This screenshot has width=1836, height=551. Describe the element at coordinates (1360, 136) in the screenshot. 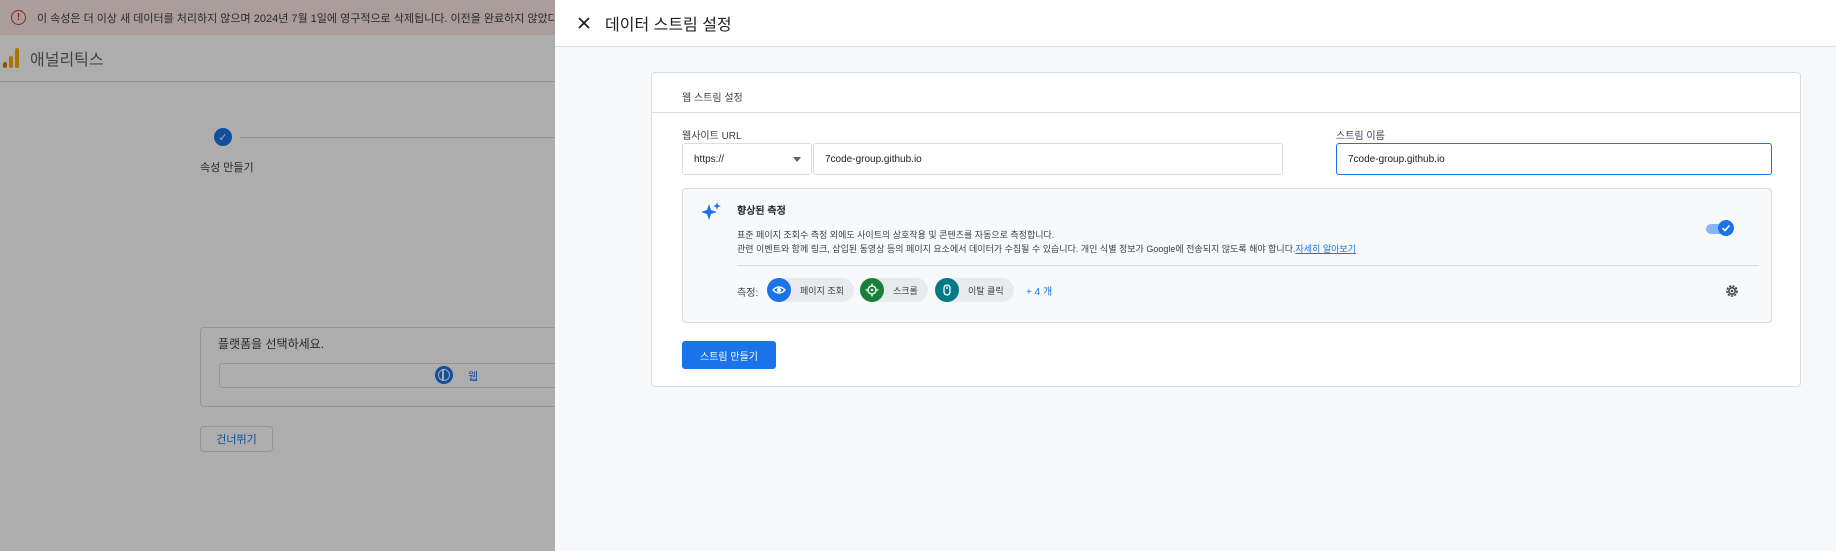

I see `stream-name-label: 스트림 이름` at that location.